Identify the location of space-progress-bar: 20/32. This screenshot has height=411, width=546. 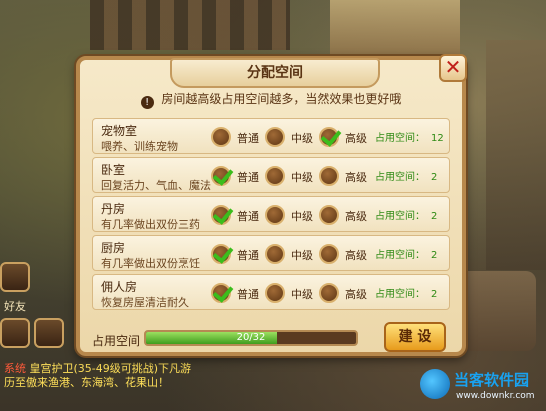
(251, 338).